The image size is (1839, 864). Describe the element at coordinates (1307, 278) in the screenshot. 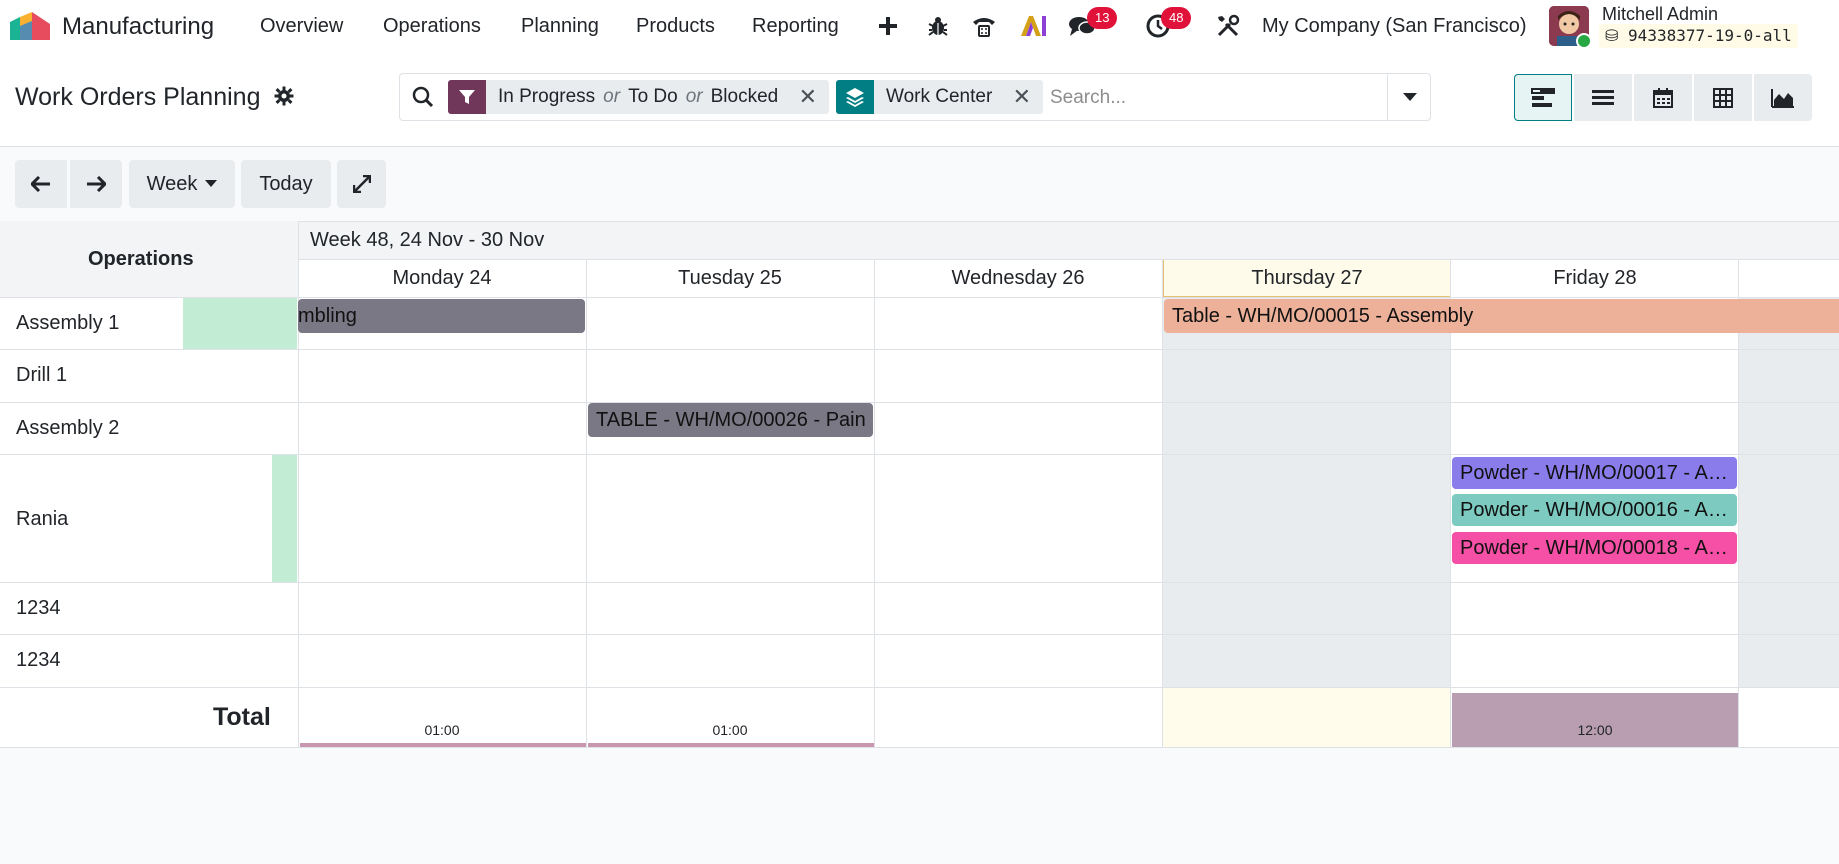

I see `day-header-thursday: Thursday 27` at that location.